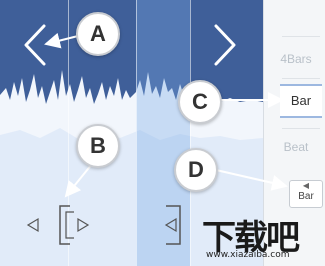 The height and width of the screenshot is (266, 325). Describe the element at coordinates (98, 34) in the screenshot. I see `callout-a: A` at that location.